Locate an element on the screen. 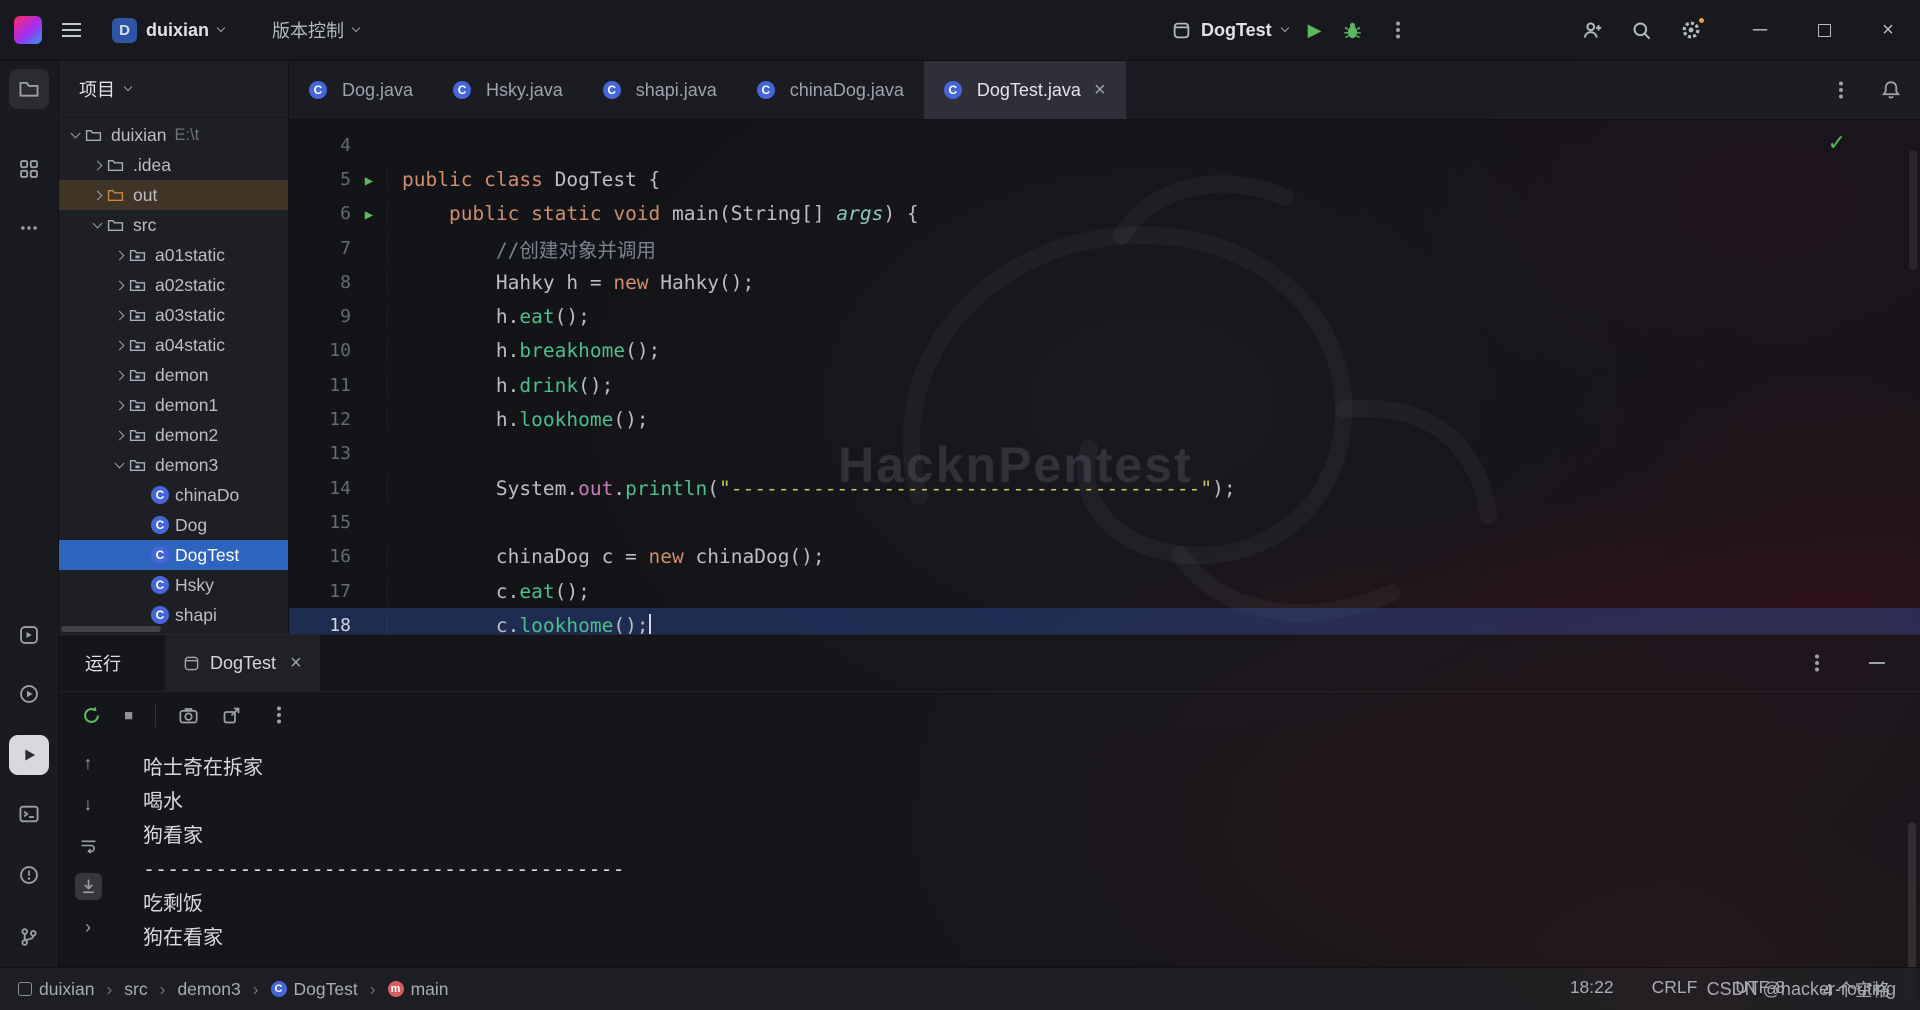  code-text: c.lookhome(); is located at coordinates (519, 623).